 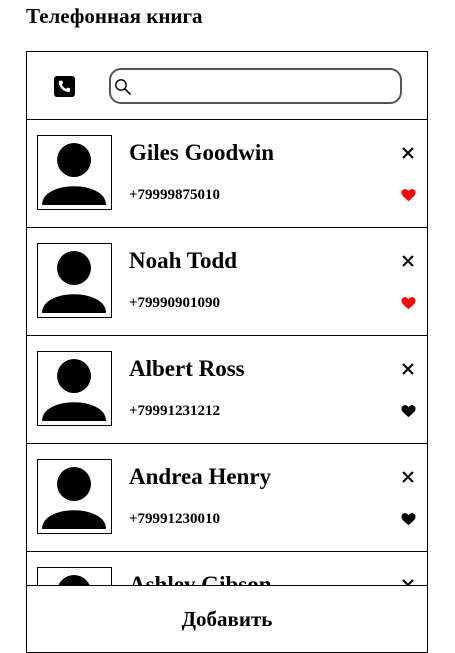 What do you see at coordinates (175, 195) in the screenshot?
I see `contact-phone: +79999875010` at bounding box center [175, 195].